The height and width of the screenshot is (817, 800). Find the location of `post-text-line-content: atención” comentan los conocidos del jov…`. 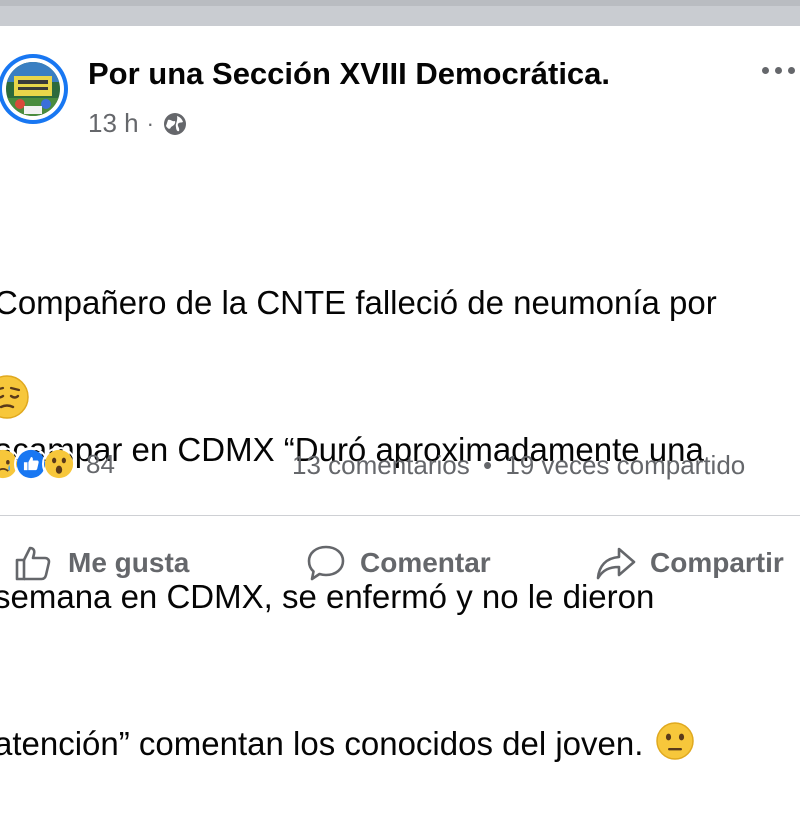

post-text-line-content: atención” comentan los conocidos del jov… is located at coordinates (326, 743).